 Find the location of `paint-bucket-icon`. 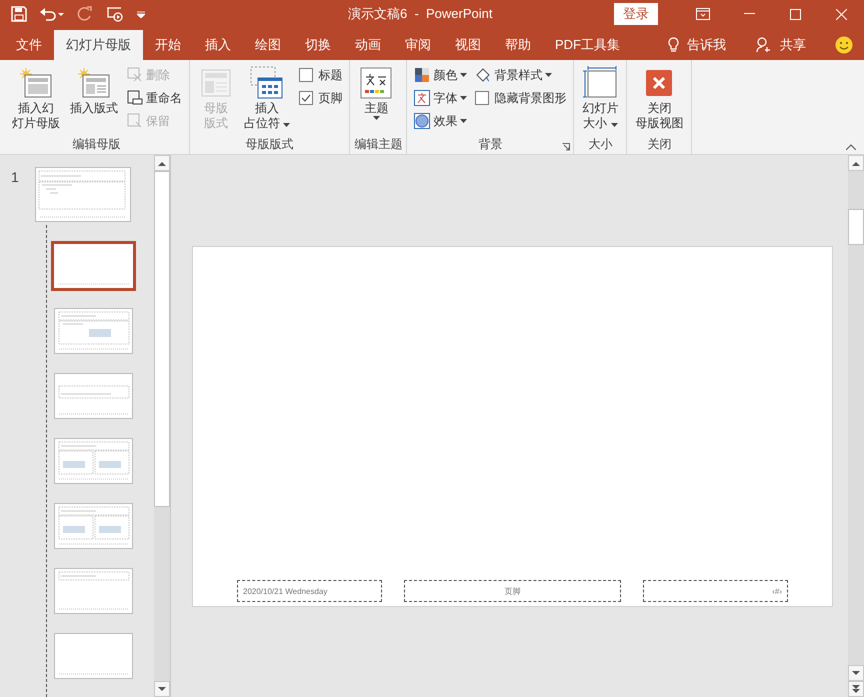

paint-bucket-icon is located at coordinates (483, 75).